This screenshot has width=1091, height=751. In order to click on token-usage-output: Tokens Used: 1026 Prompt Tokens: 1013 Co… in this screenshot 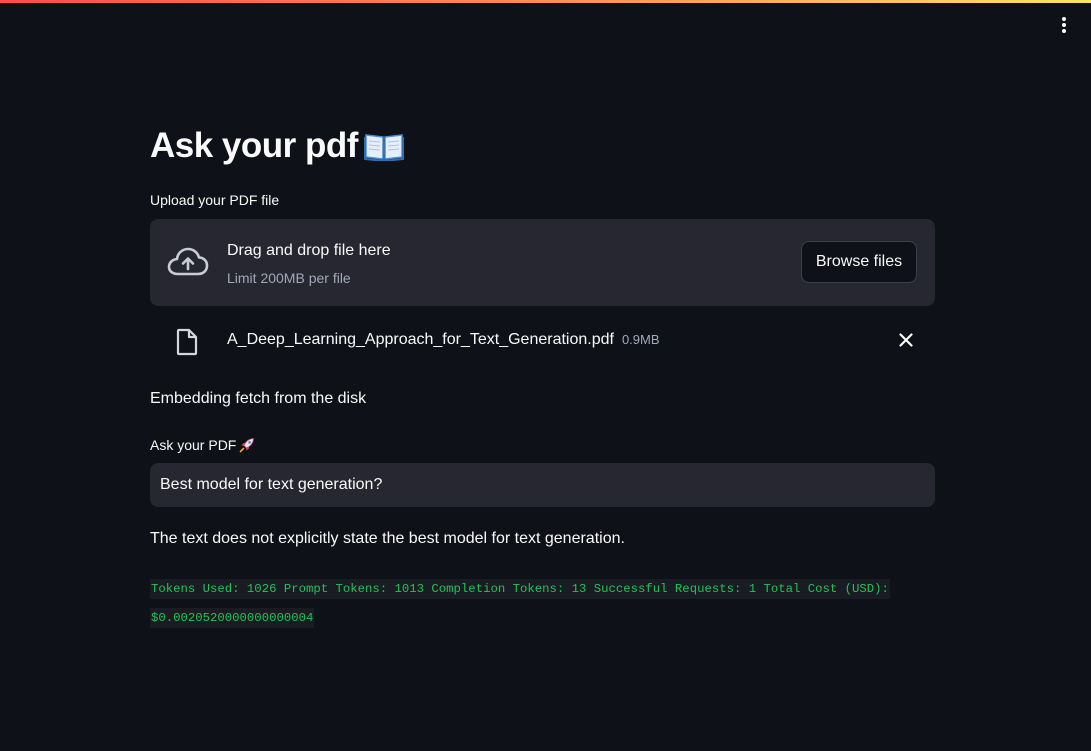, I will do `click(542, 604)`.